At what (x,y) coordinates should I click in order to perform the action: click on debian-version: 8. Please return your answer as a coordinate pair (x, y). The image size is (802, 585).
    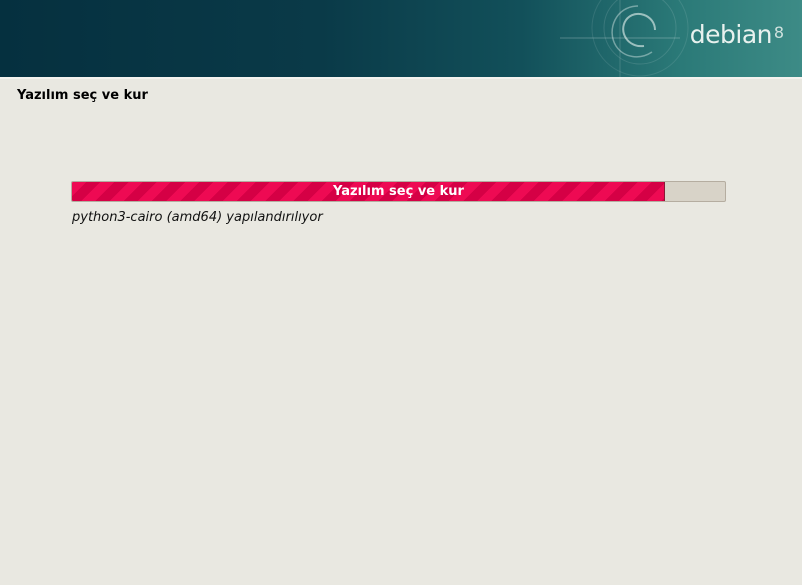
    Looking at the image, I should click on (778, 32).